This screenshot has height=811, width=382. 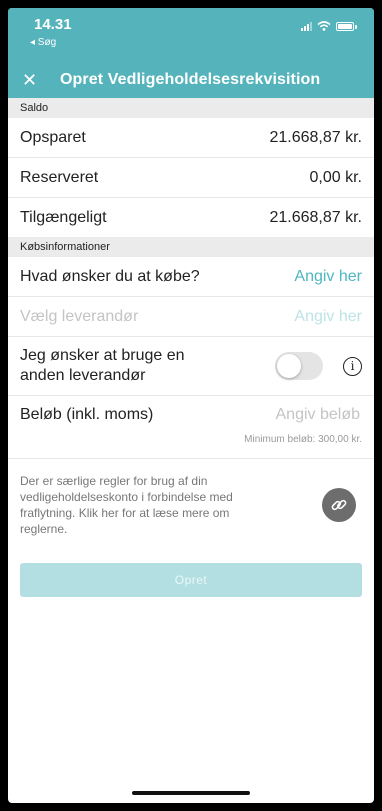 What do you see at coordinates (53, 137) in the screenshot?
I see `row-label: Opsparet` at bounding box center [53, 137].